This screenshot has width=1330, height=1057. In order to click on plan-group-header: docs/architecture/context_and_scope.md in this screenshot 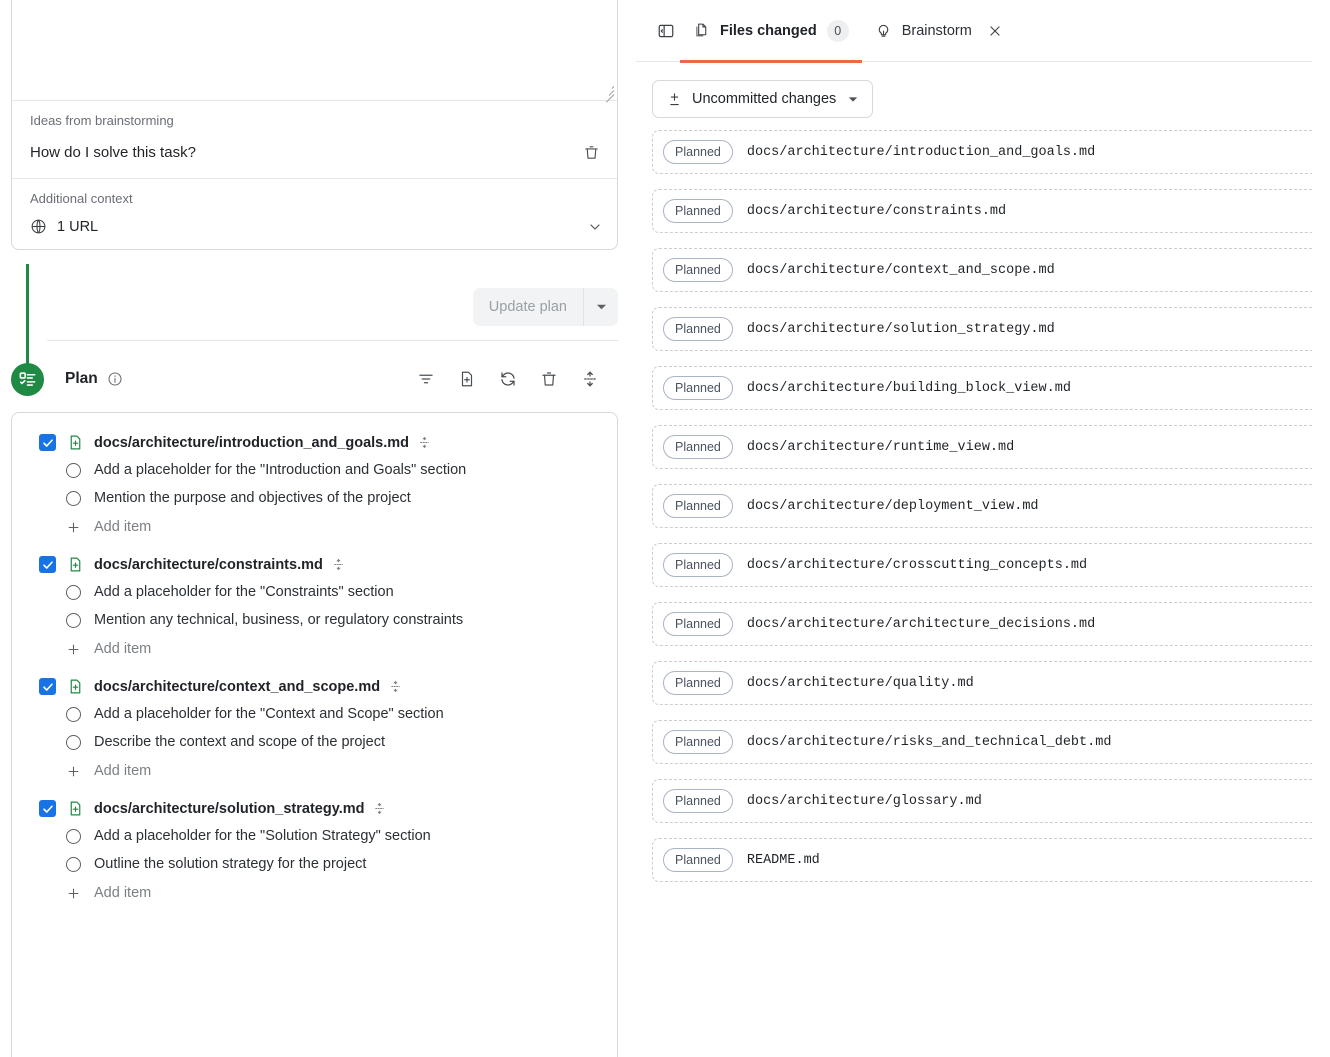, I will do `click(314, 686)`.